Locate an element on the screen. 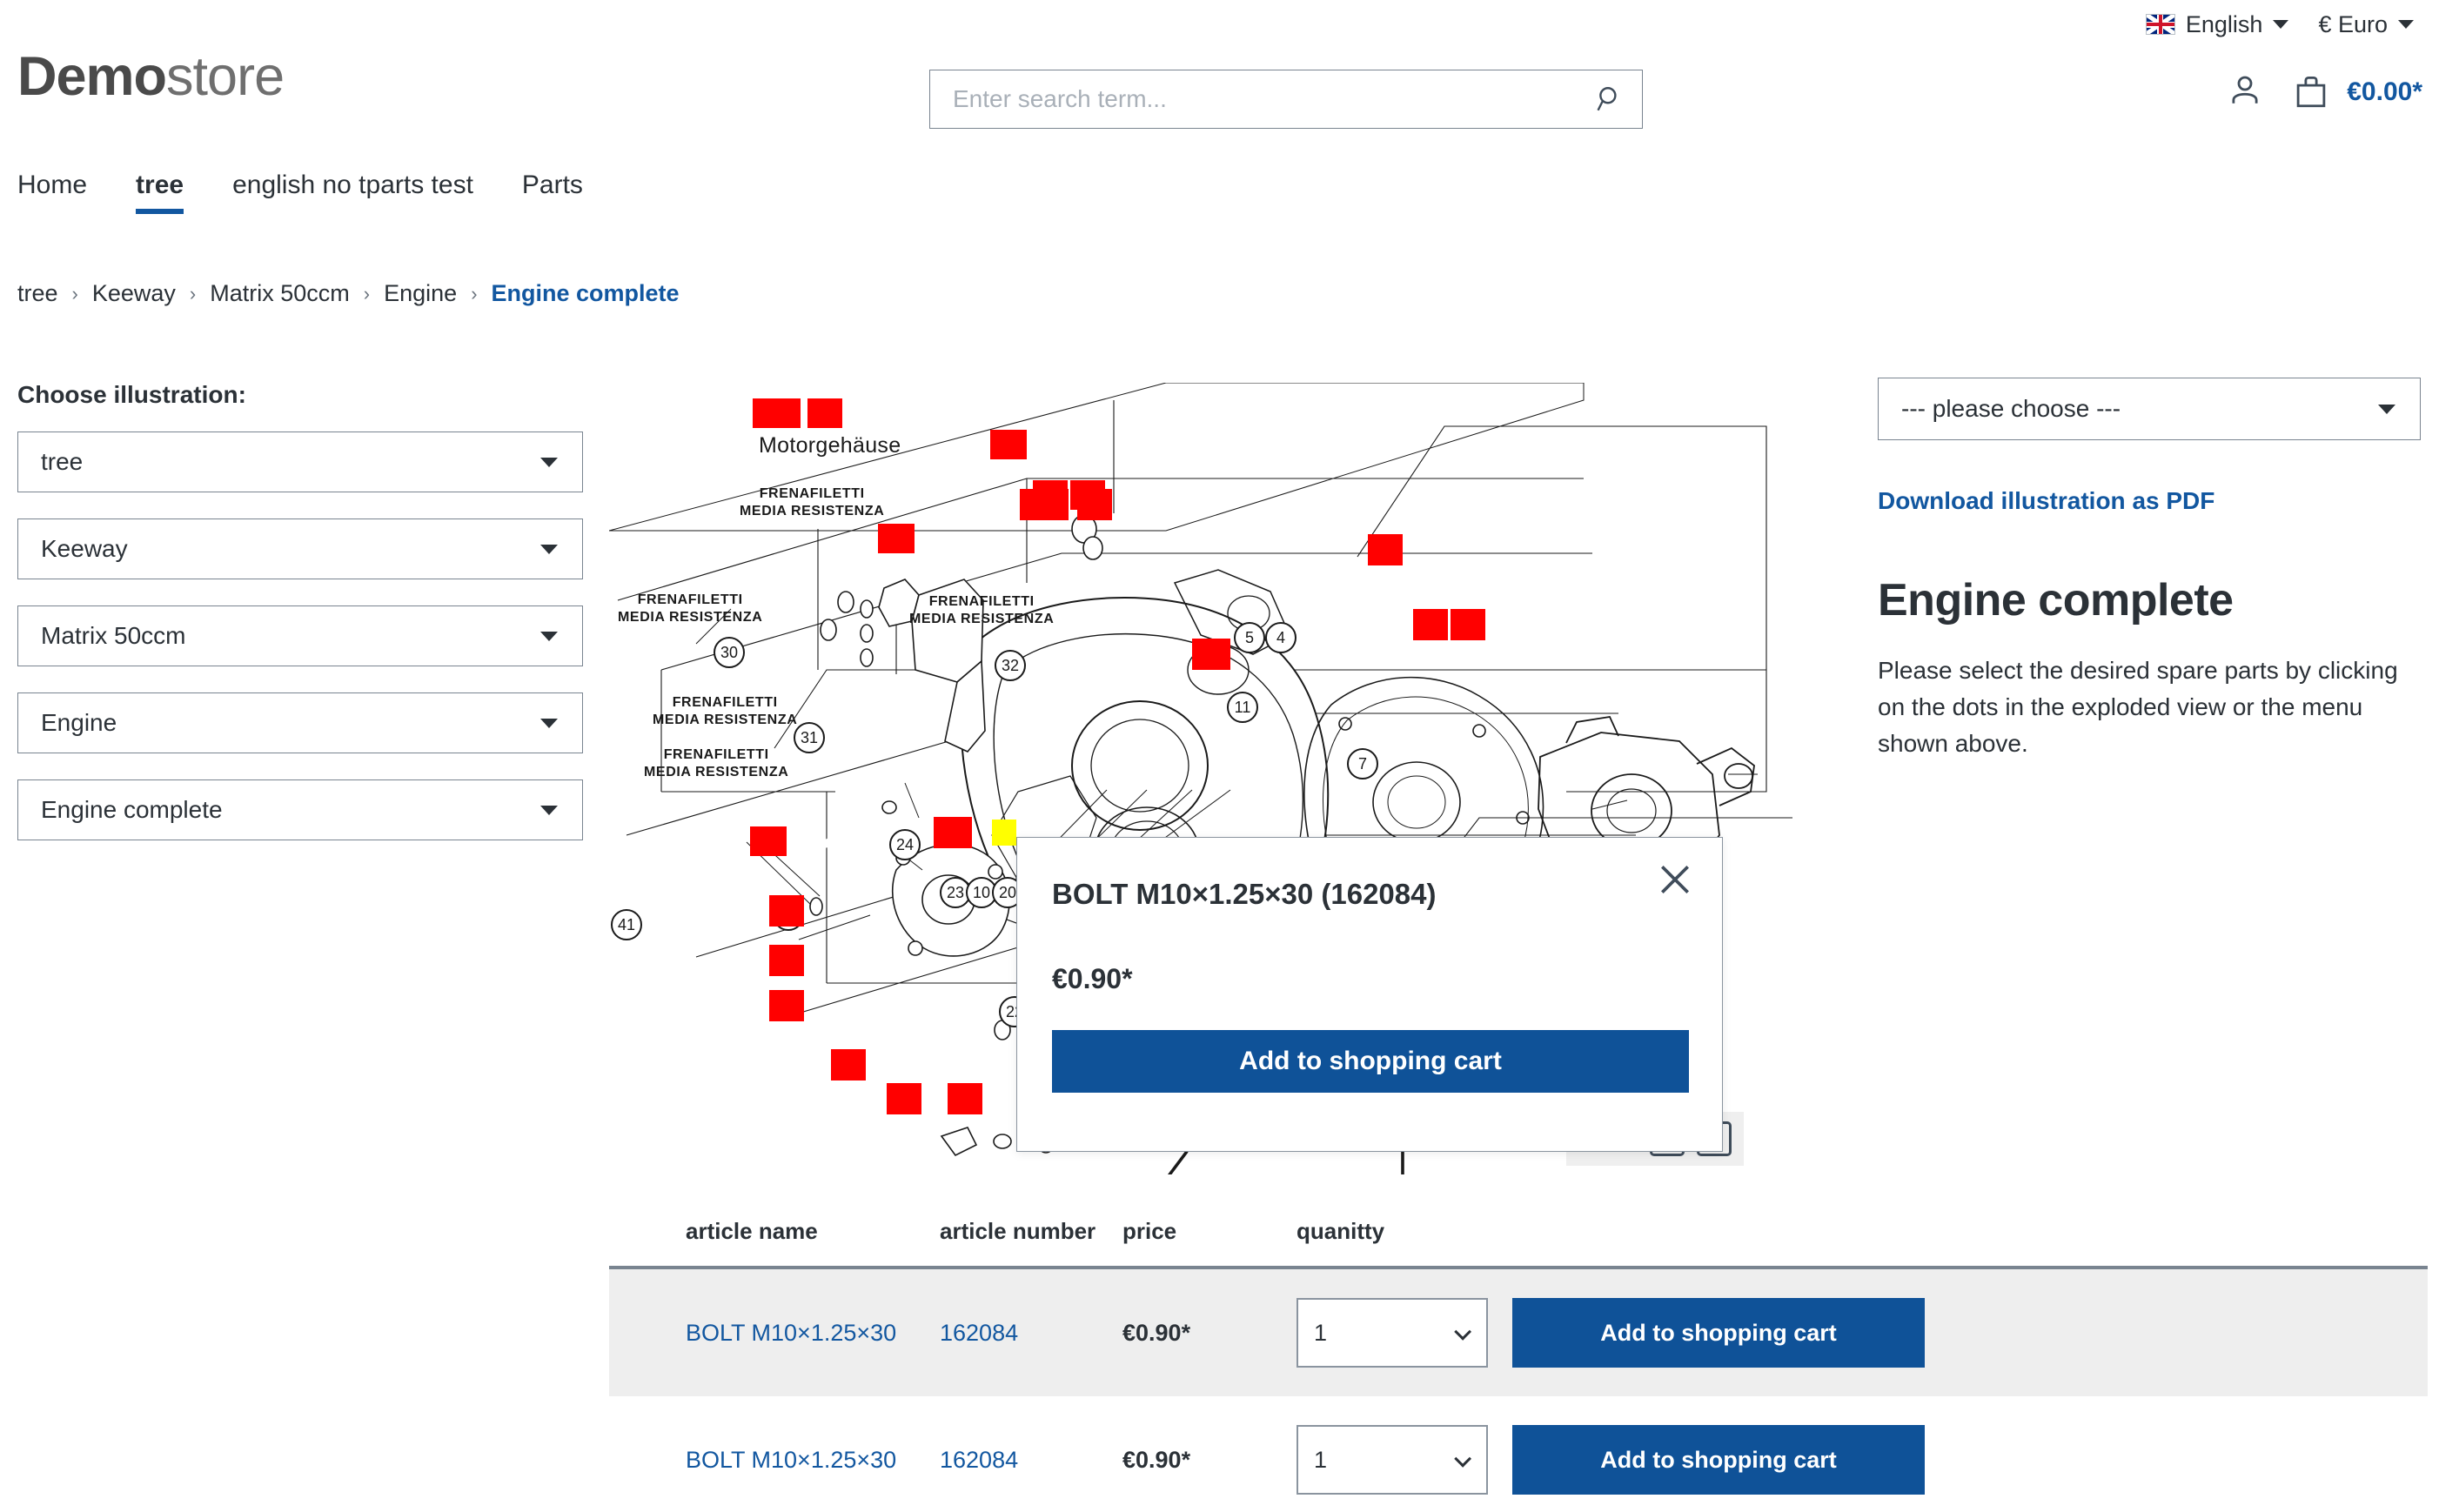  breadcrumb-item-engine-complete: Engine complete is located at coordinates (585, 293).